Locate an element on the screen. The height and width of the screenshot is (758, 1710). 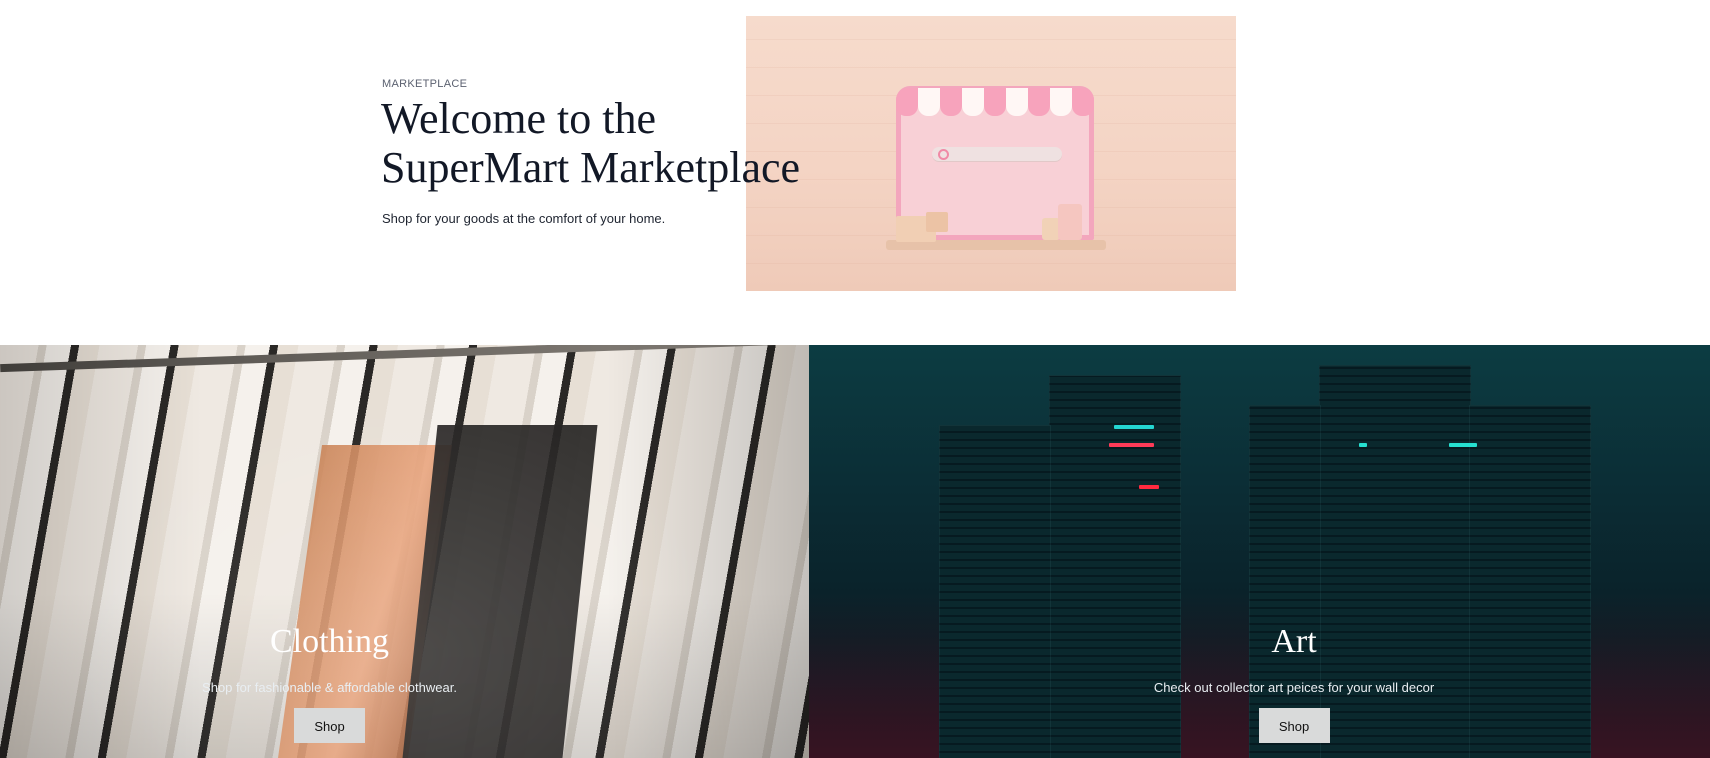
store-awning is located at coordinates (995, 102).